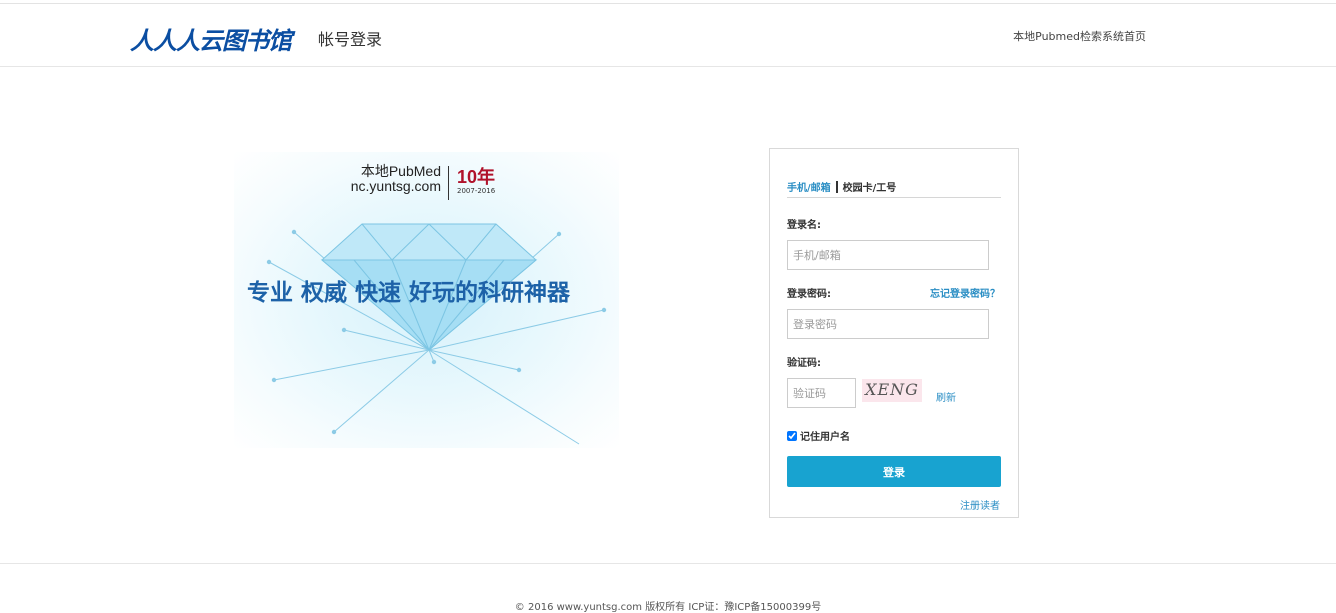 Image resolution: width=1336 pixels, height=613 pixels. What do you see at coordinates (965, 292) in the screenshot?
I see `forgot-password-link: 忘记登录密码？` at bounding box center [965, 292].